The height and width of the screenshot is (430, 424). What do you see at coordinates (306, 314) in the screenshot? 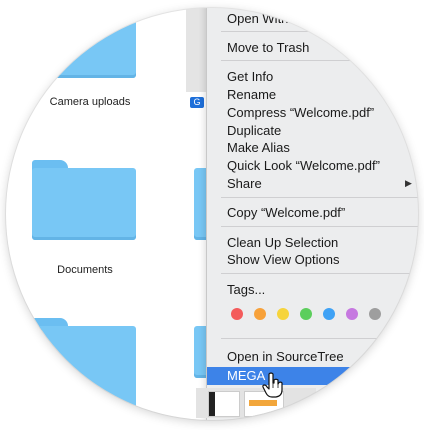
I see `tag-green-icon` at bounding box center [306, 314].